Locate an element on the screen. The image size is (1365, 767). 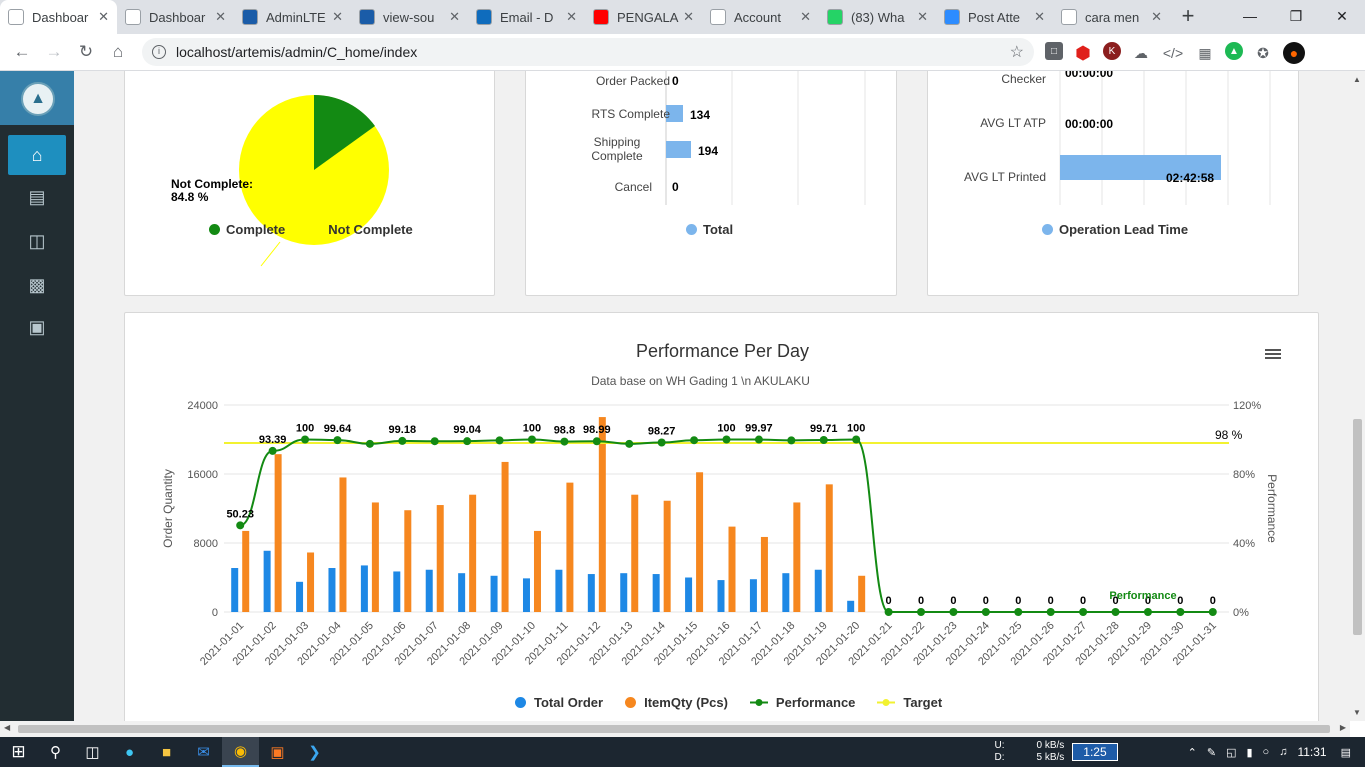
legend-complete: Complete is located at coordinates (255, 229).